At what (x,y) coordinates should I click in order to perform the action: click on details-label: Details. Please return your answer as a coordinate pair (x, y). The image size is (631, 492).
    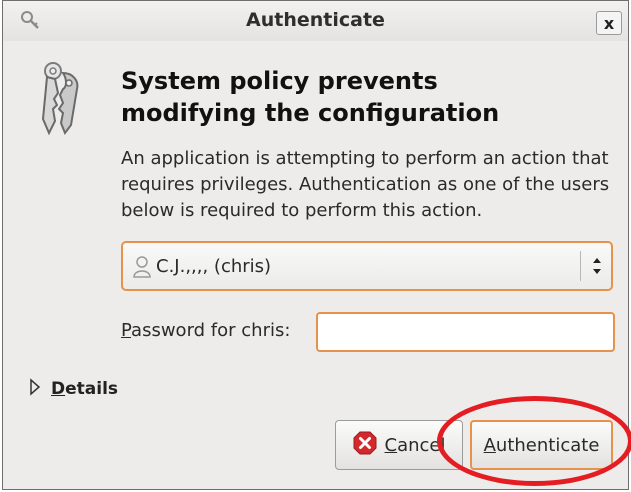
    Looking at the image, I should click on (84, 389).